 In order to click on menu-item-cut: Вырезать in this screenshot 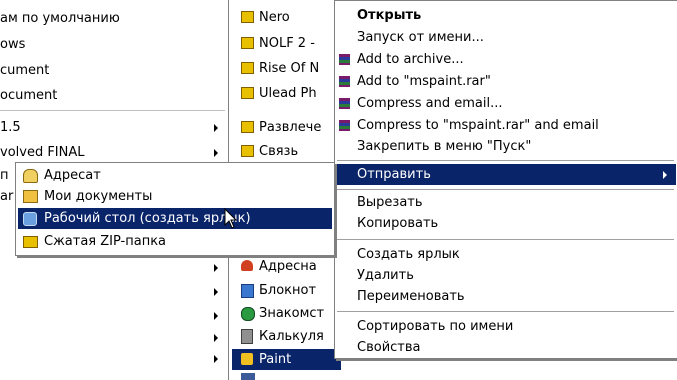, I will do `click(506, 202)`.